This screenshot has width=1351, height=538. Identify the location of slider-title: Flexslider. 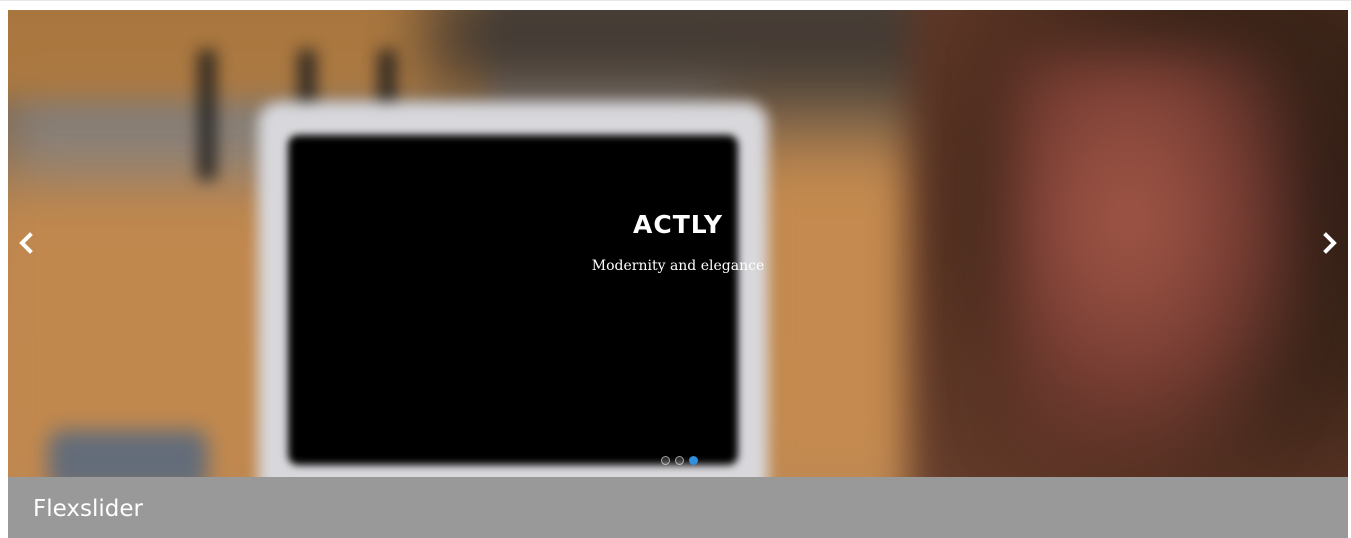
(88, 509).